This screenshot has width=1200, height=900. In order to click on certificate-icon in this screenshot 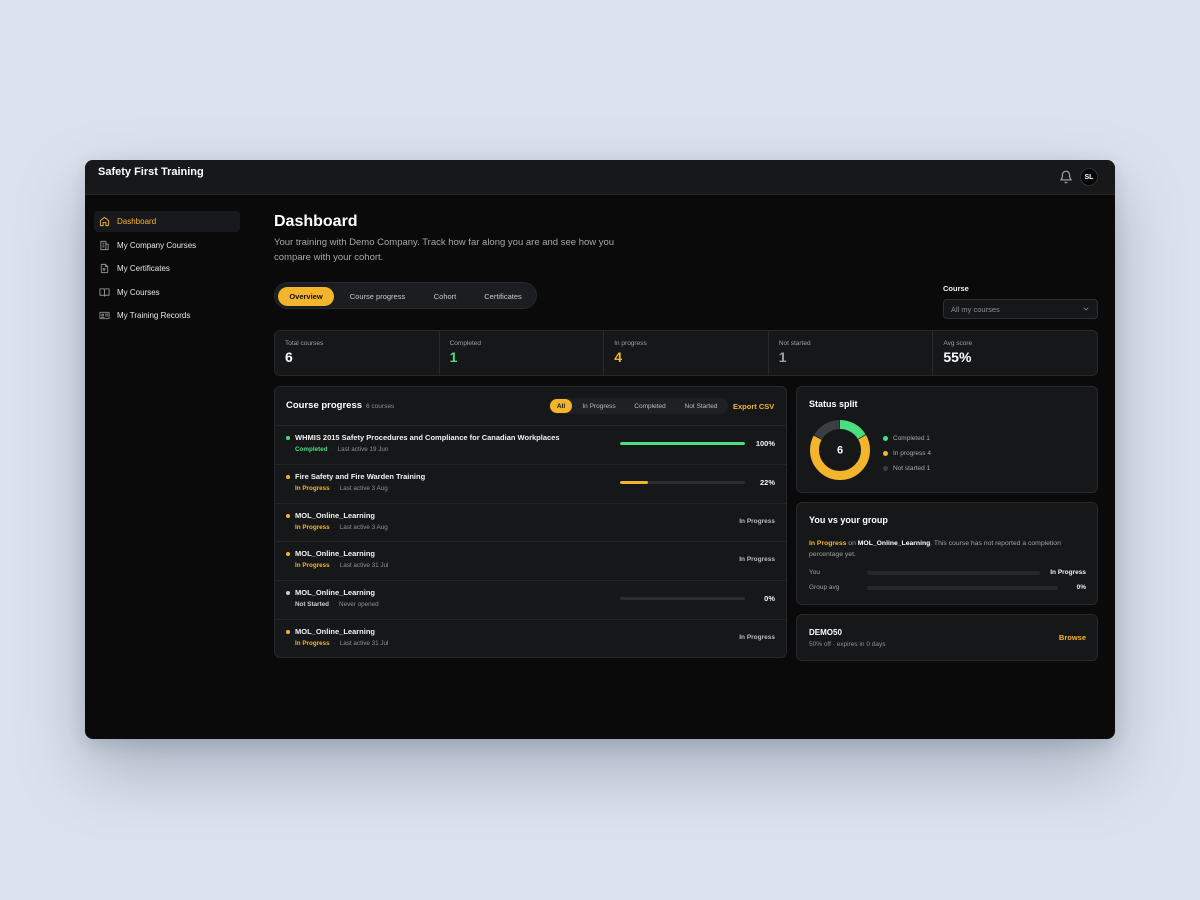, I will do `click(104, 269)`.